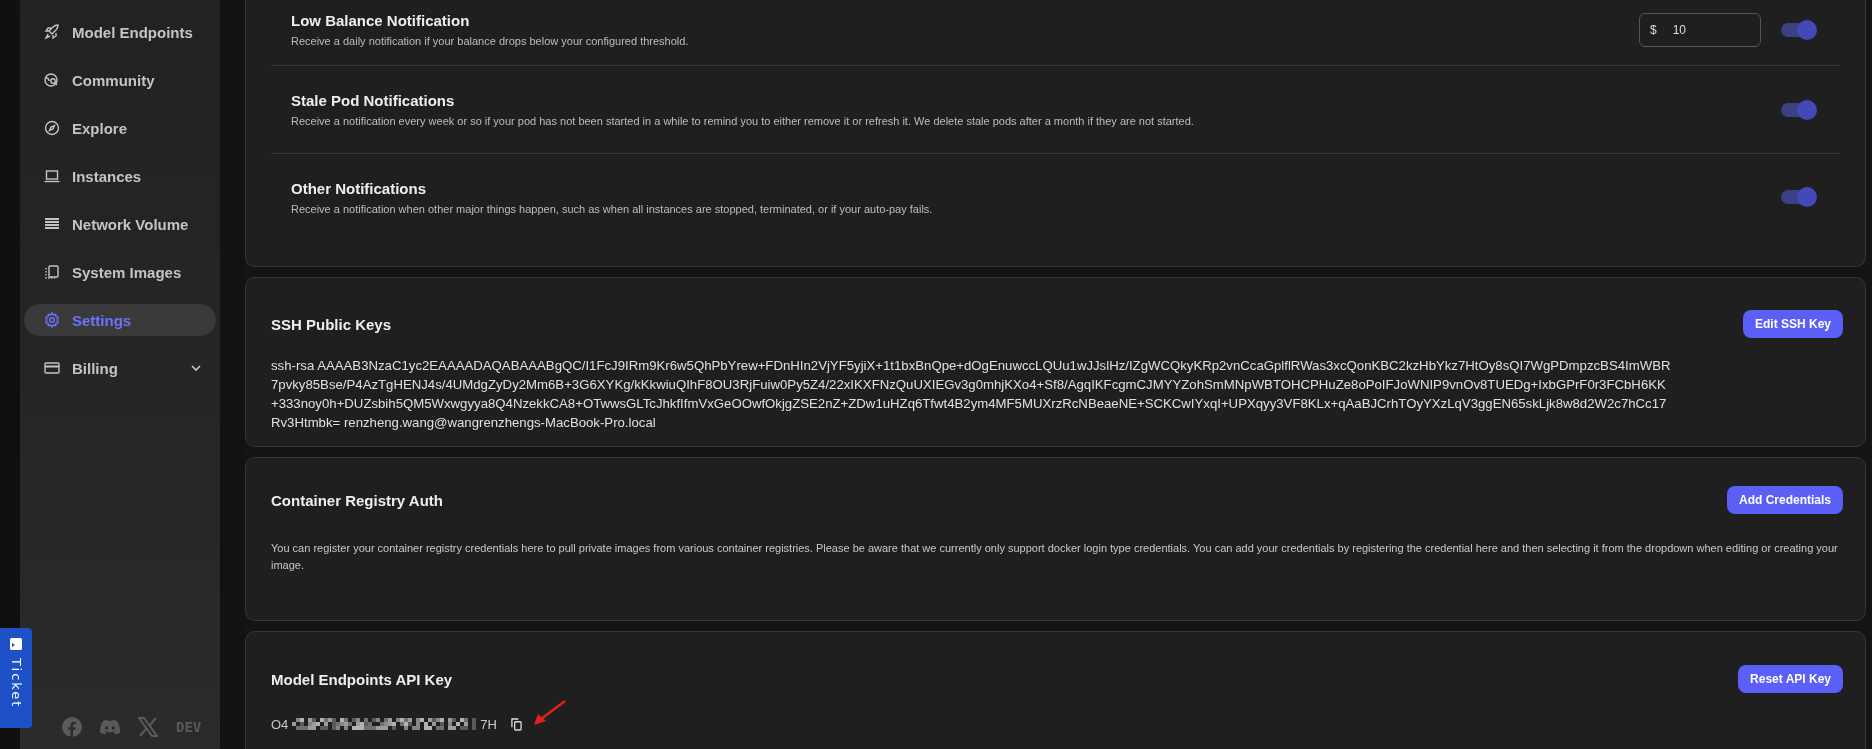 This screenshot has width=1872, height=749. What do you see at coordinates (743, 121) in the screenshot?
I see `notification-description: Receive a notification every week or so if your pod has not been started in a while to remind you to either remove it or refresh it. We delete stale pods after a month if they are not started.` at bounding box center [743, 121].